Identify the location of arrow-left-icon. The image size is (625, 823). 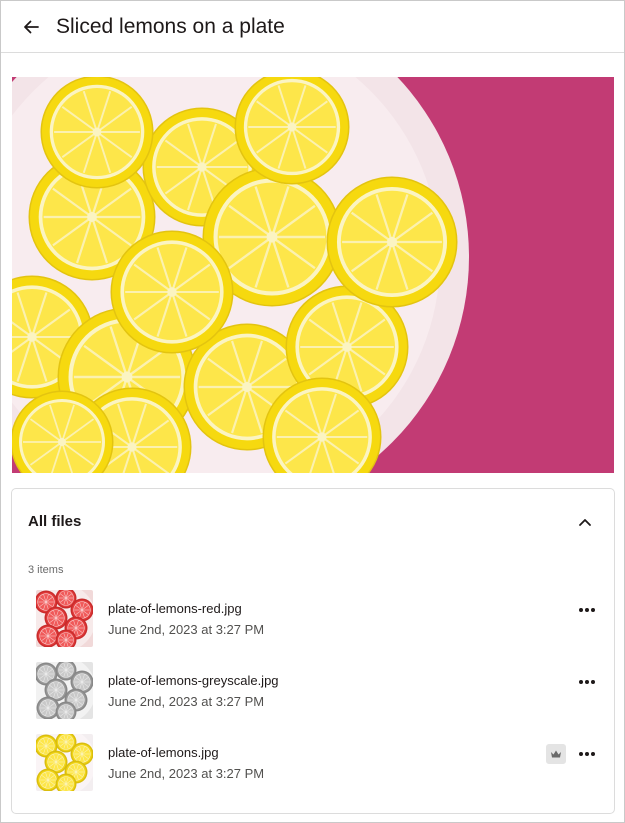
(31, 27).